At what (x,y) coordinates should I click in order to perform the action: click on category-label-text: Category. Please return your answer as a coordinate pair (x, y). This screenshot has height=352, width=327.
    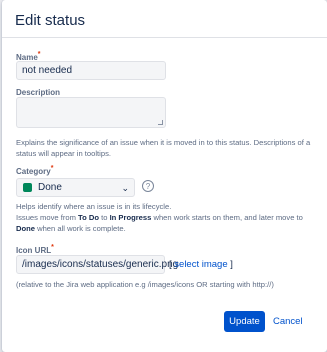
    Looking at the image, I should click on (33, 171).